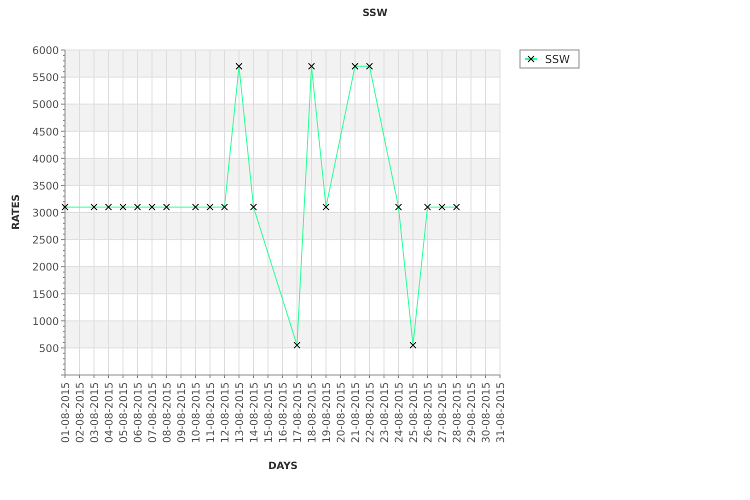 The height and width of the screenshot is (500, 750). What do you see at coordinates (182, 413) in the screenshot?
I see `x-tick-label: 09-08-2015` at bounding box center [182, 413].